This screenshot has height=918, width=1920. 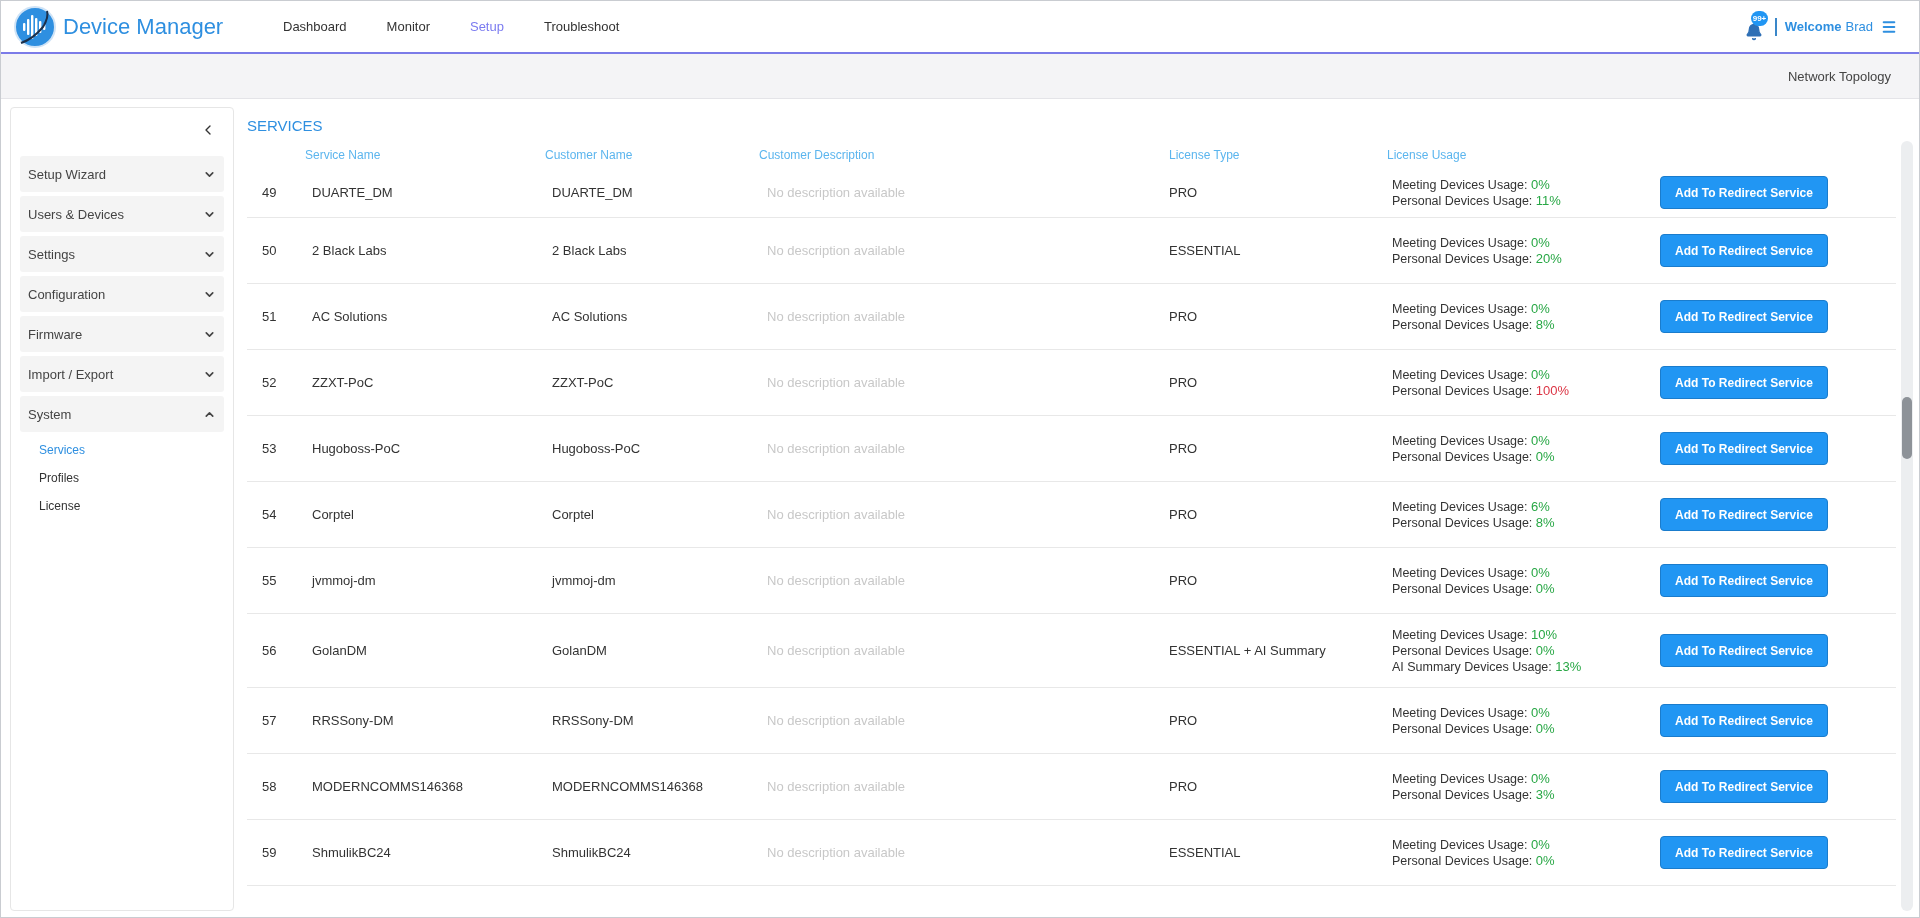 What do you see at coordinates (627, 786) in the screenshot?
I see `customer-name: MODERNCOMMS146368` at bounding box center [627, 786].